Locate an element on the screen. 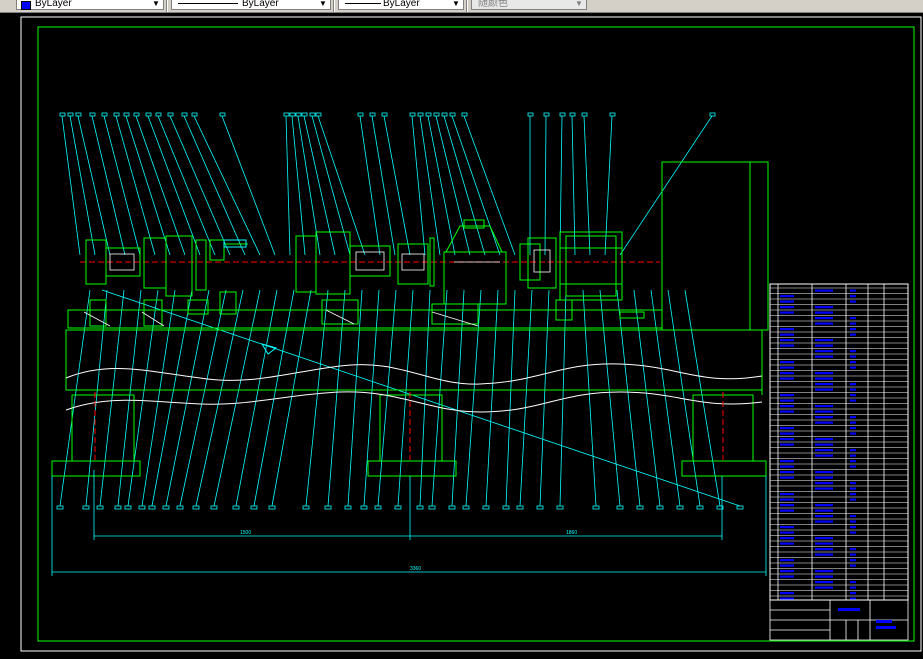  linetype-control-dropdown: ByLayer ▼ is located at coordinates (251, 5).